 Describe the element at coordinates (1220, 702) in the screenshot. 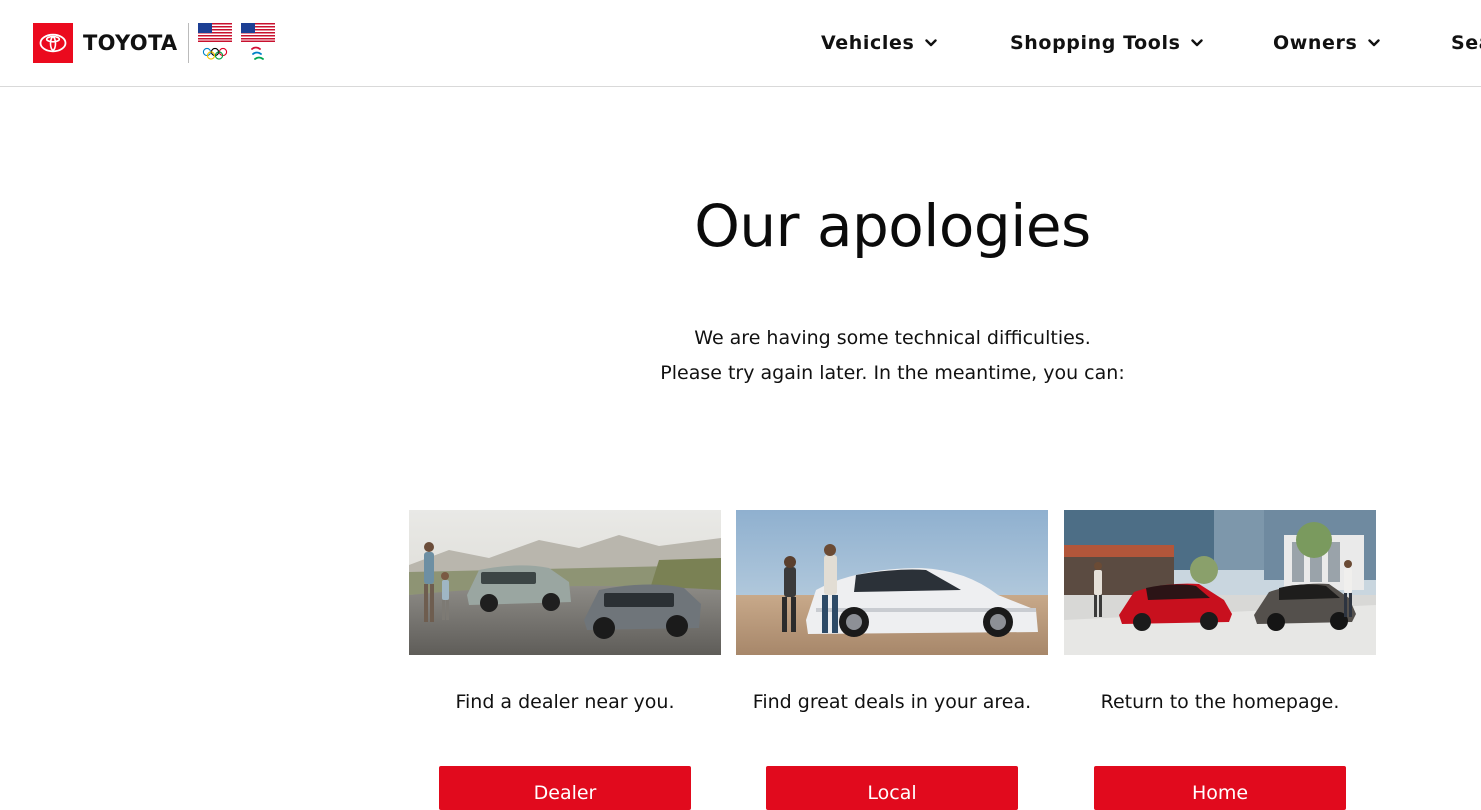

I see `home-card-text: Return to the homepage.` at that location.